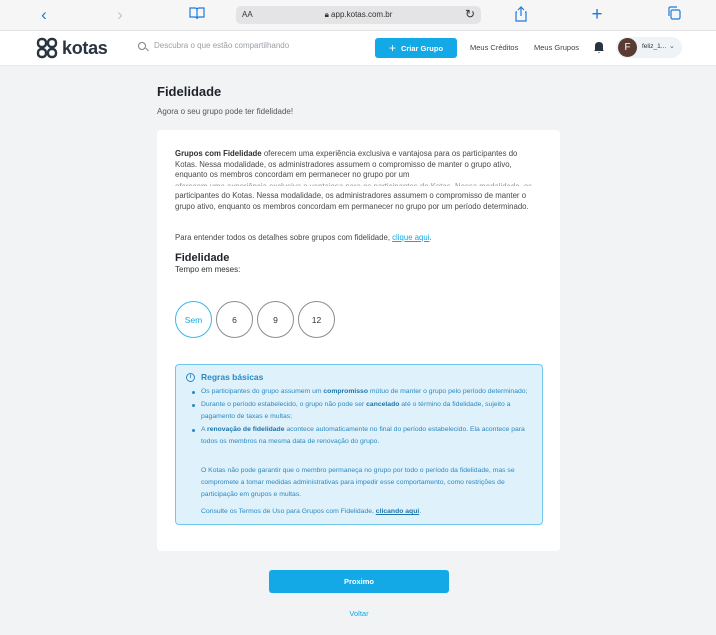 The height and width of the screenshot is (635, 716). I want to click on logo-text: kotas, so click(85, 47).